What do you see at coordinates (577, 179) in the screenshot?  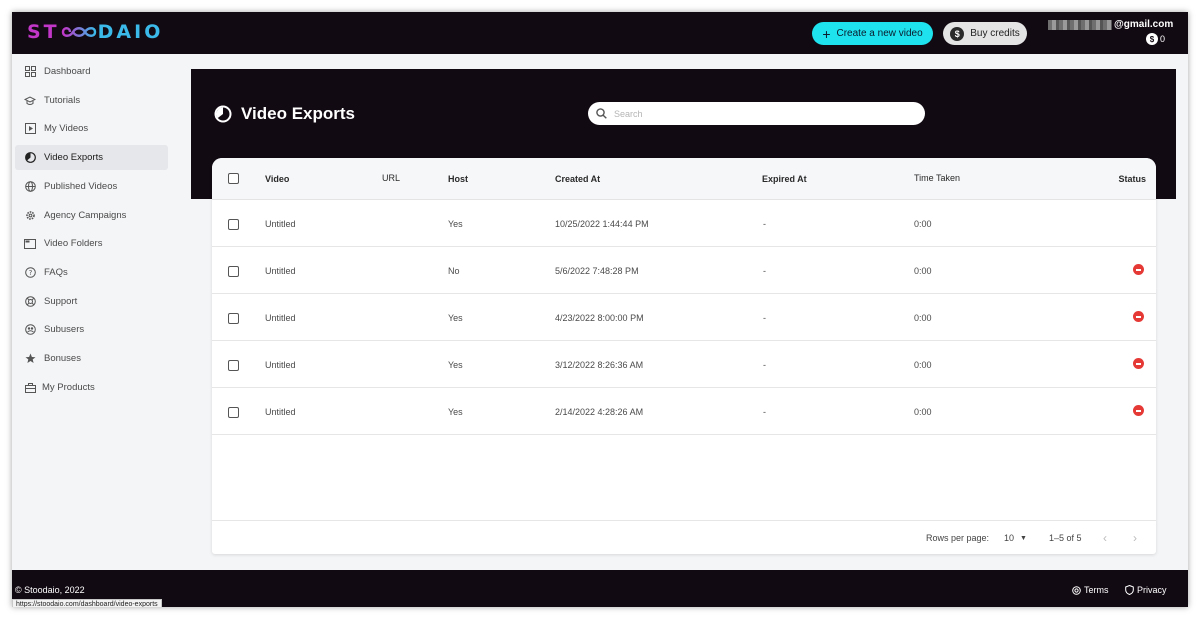 I see `column-header-created-at: Created At` at bounding box center [577, 179].